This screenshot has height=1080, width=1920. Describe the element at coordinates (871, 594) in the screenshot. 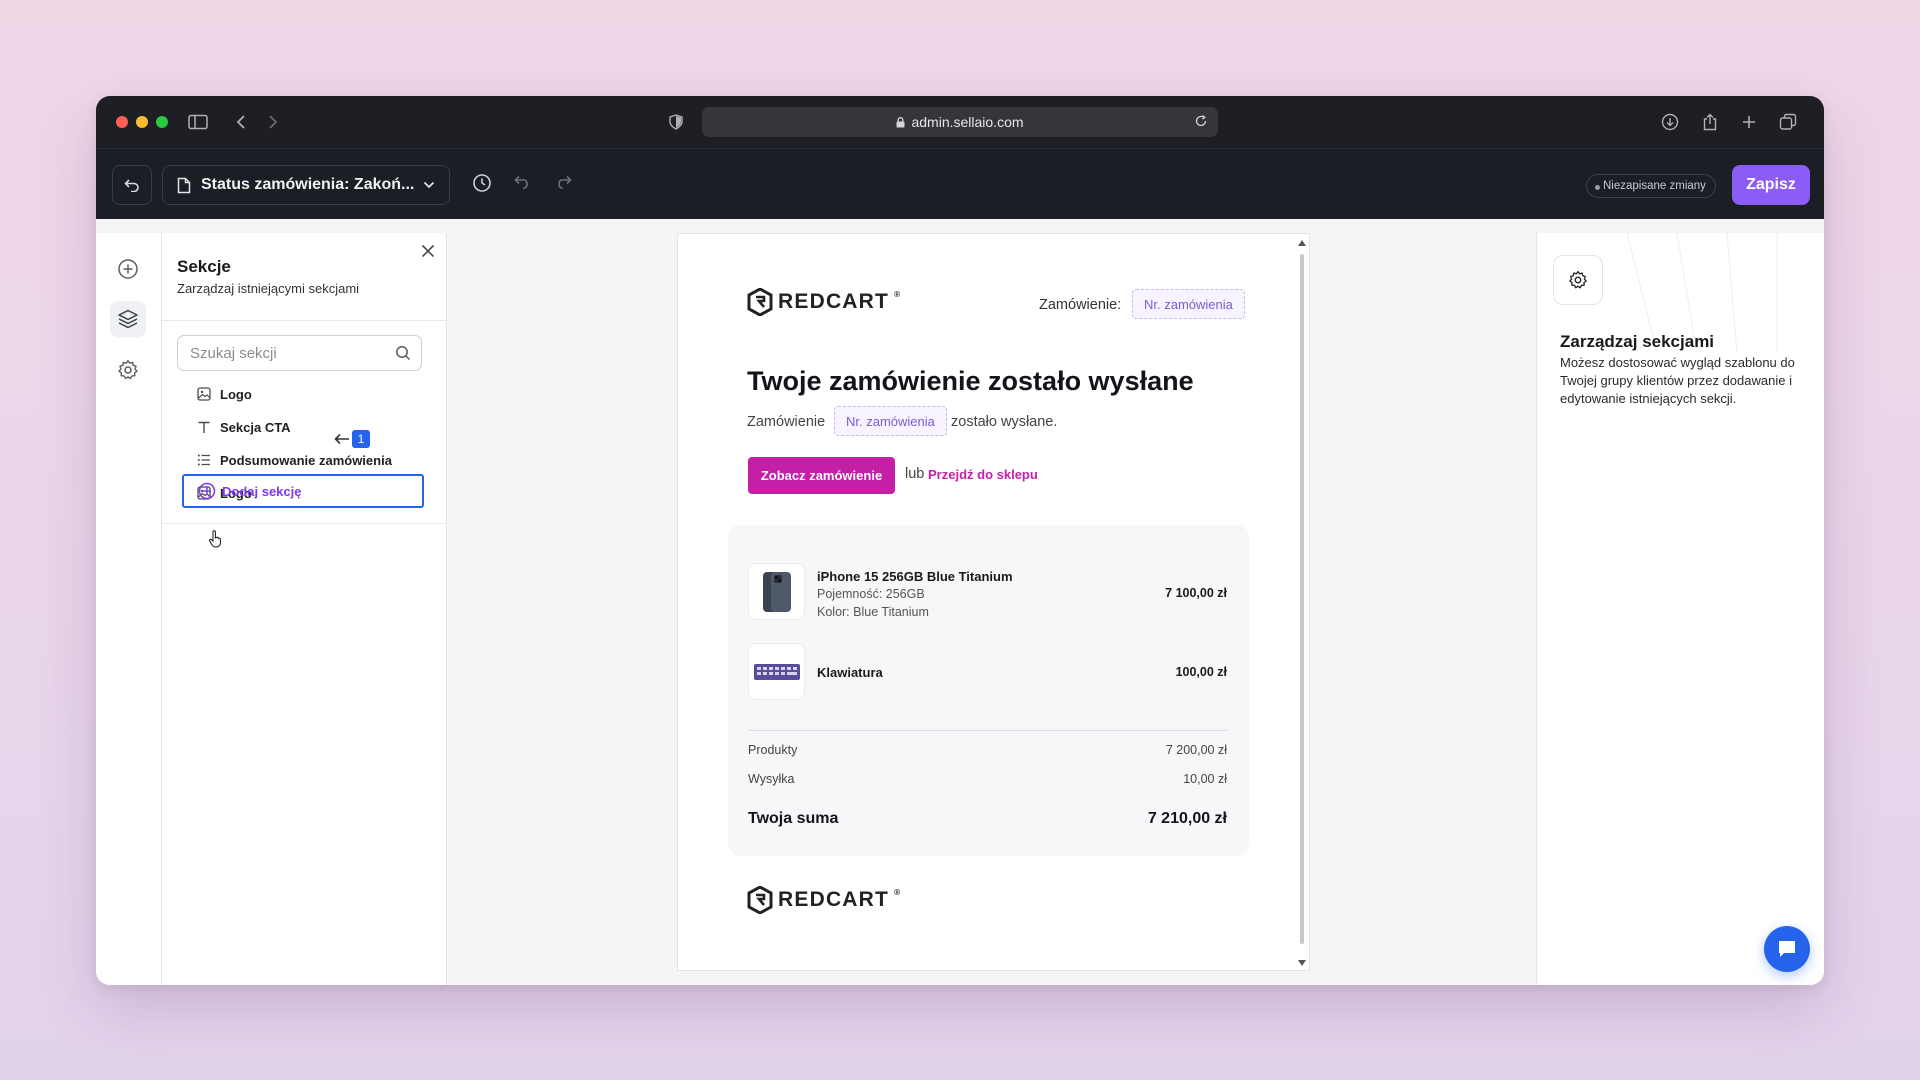

I see `product-capacity: Pojemność: 256GB` at that location.